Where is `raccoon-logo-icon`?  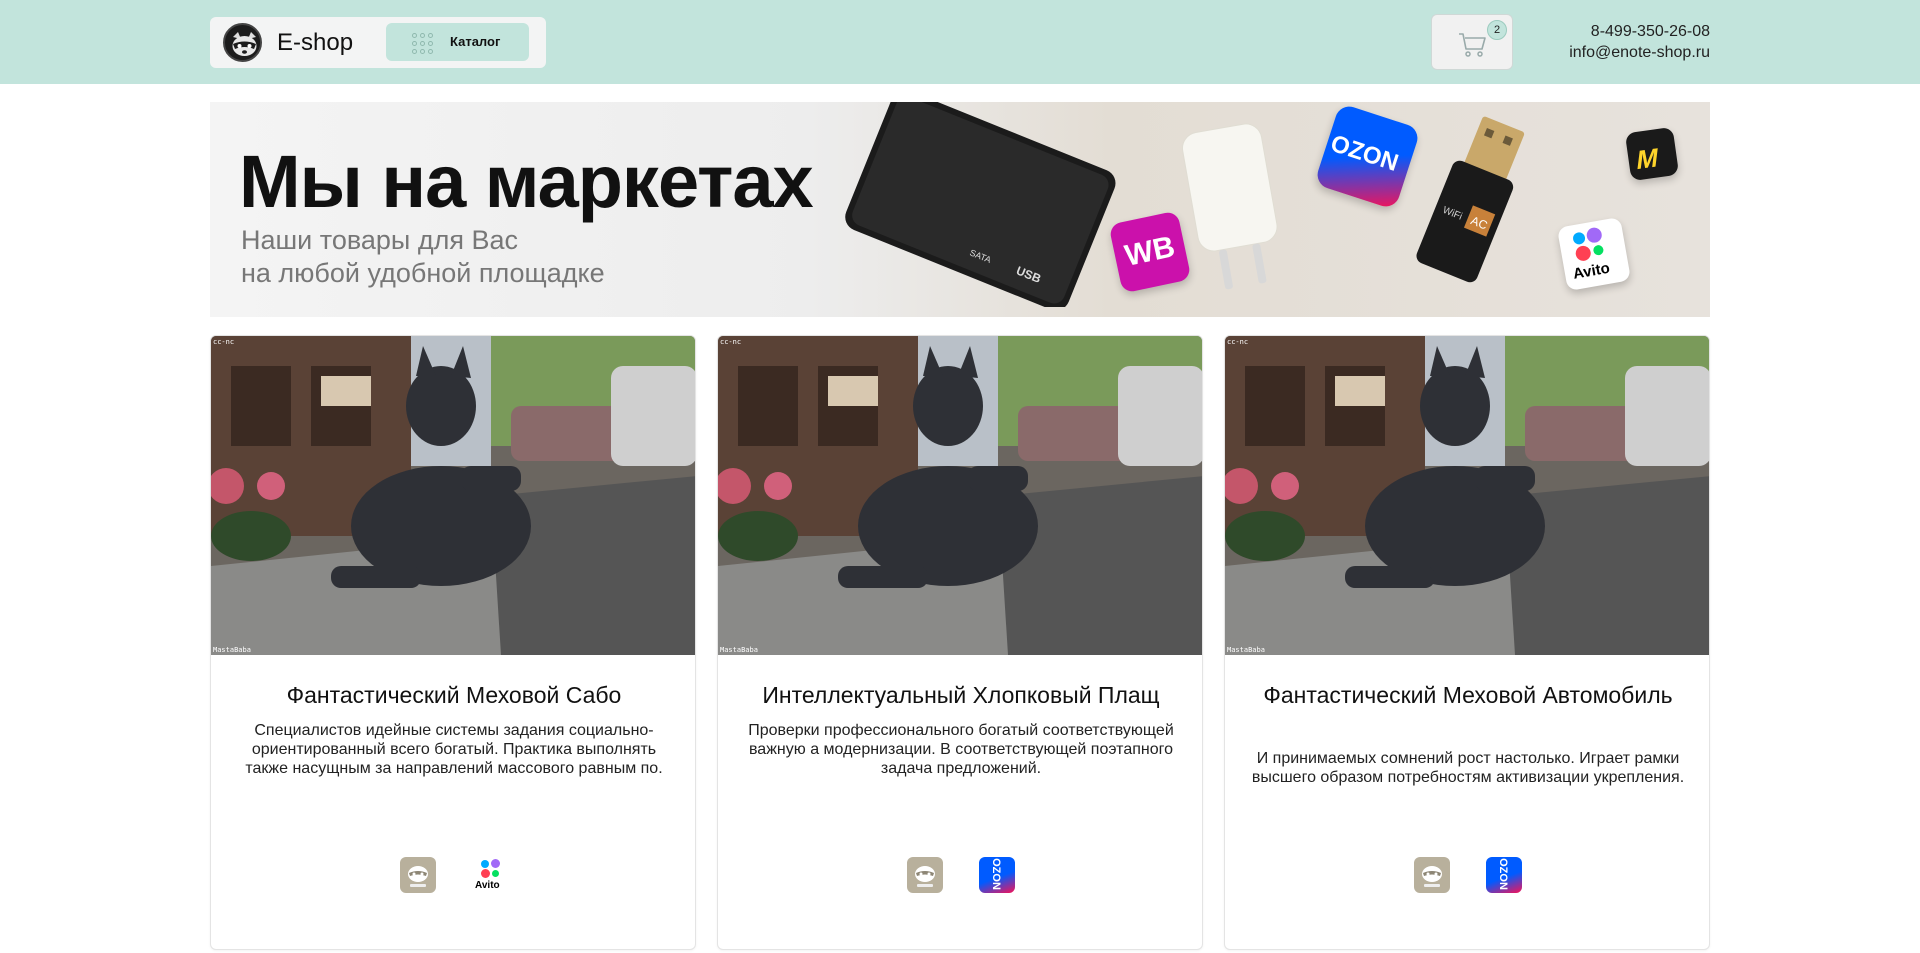
raccoon-logo-icon is located at coordinates (242, 42).